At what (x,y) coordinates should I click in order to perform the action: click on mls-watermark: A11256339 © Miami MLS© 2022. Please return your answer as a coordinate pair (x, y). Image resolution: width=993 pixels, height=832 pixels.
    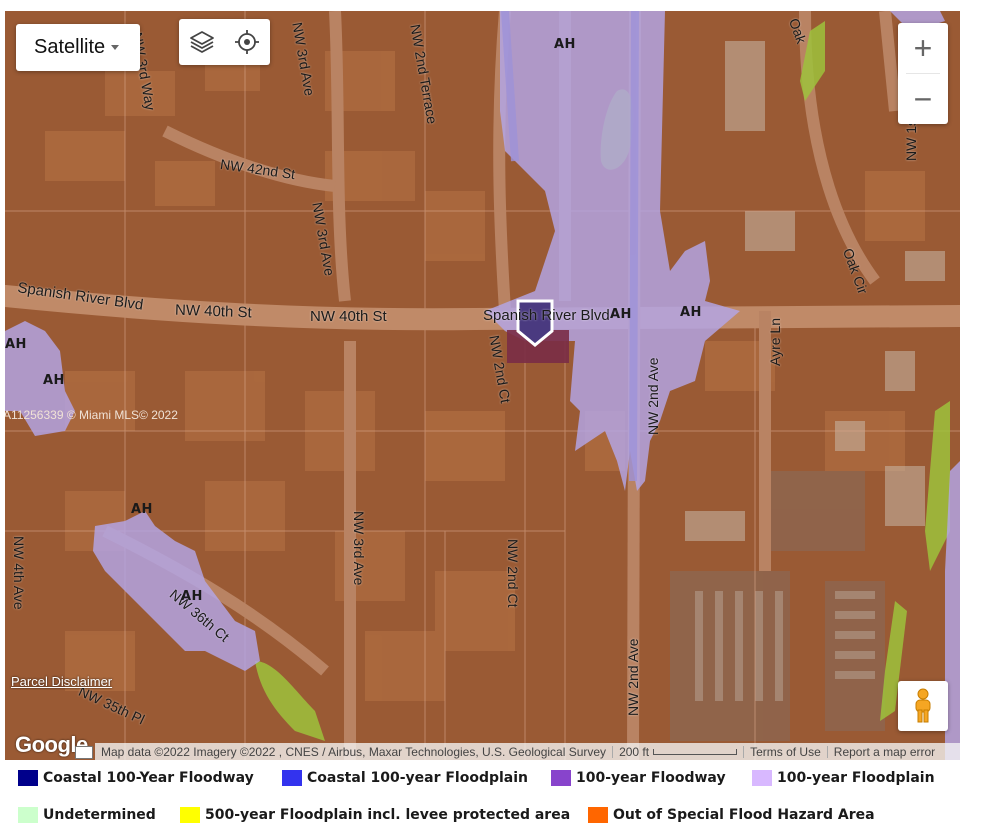
    Looking at the image, I should click on (91, 415).